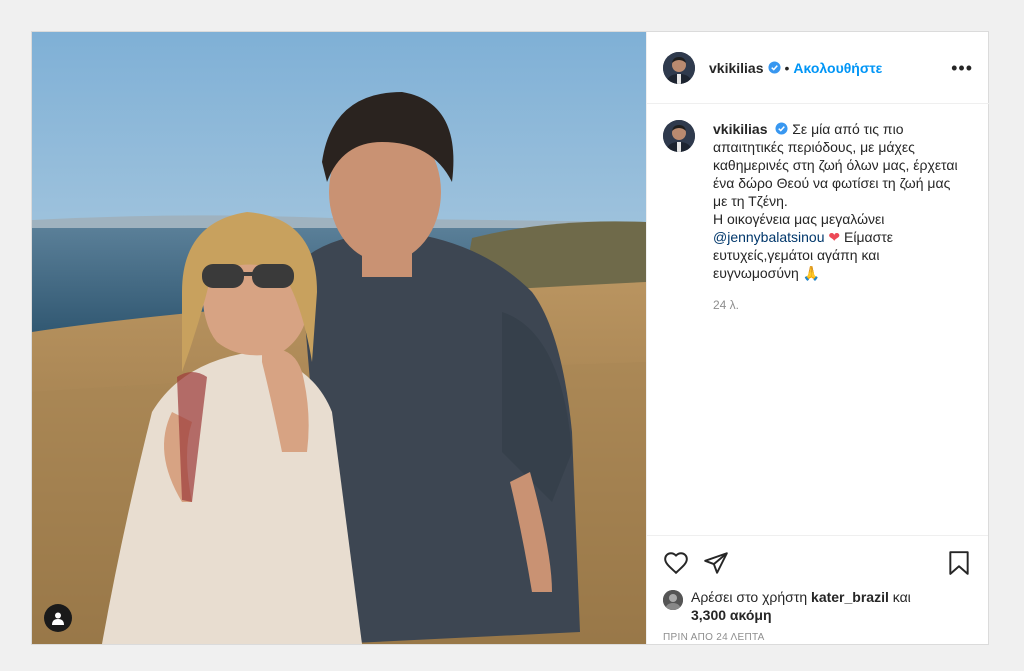 This screenshot has width=1024, height=671. What do you see at coordinates (58, 618) in the screenshot?
I see `user-tag-icon` at bounding box center [58, 618].